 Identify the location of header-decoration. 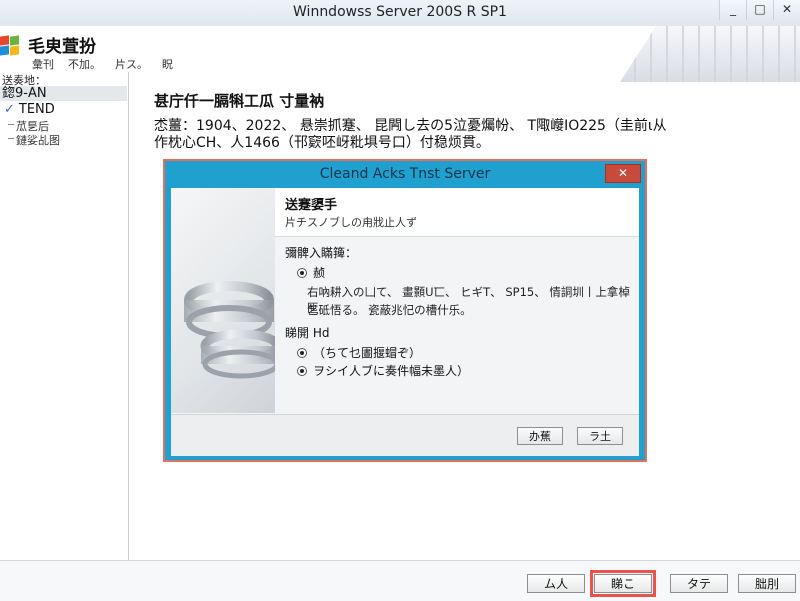
(710, 54).